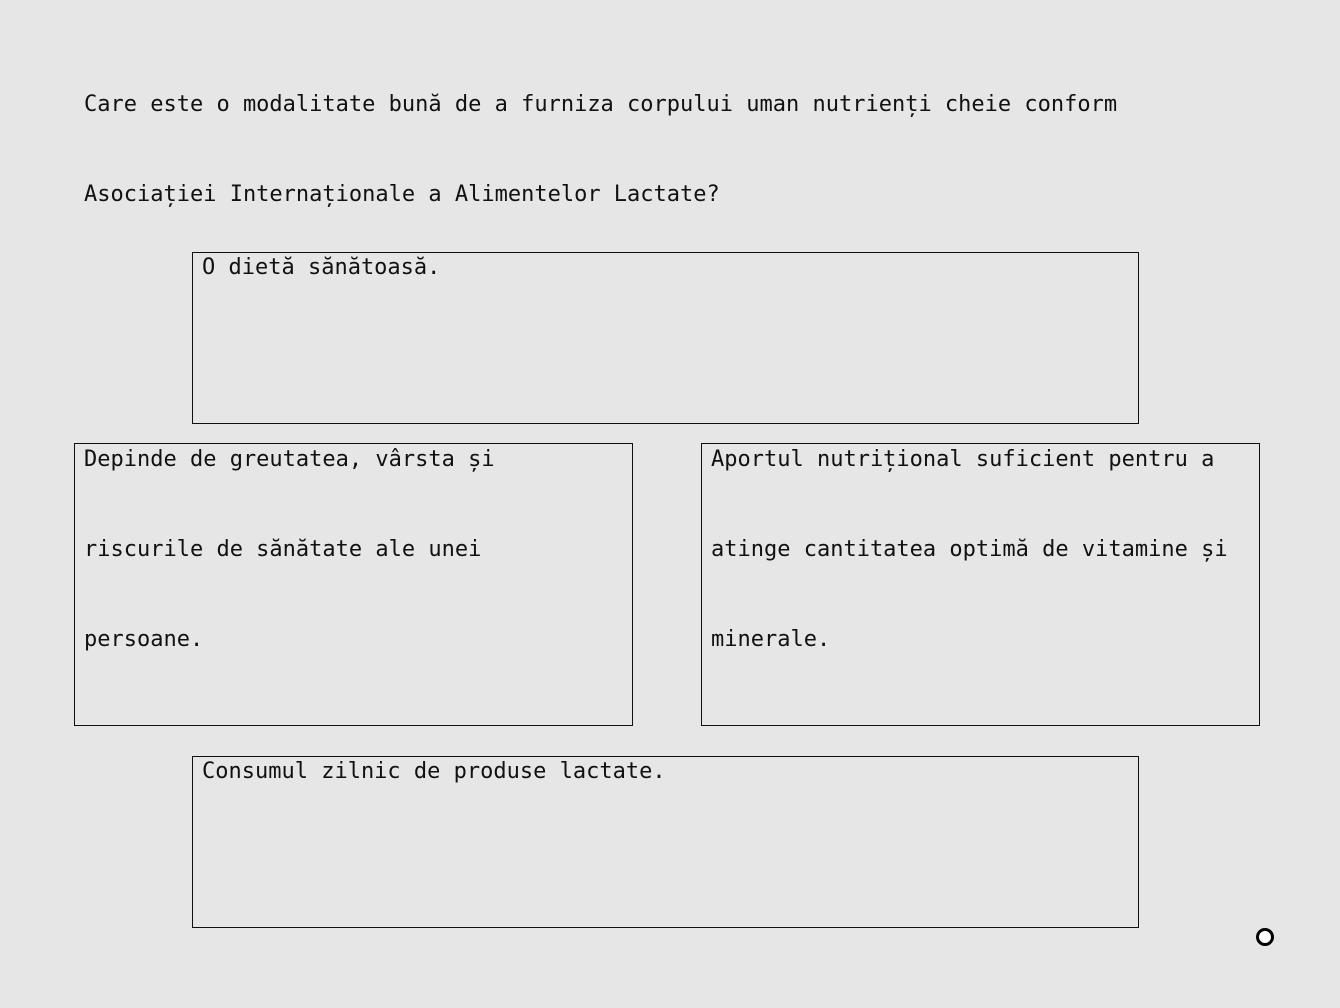 This screenshot has width=1340, height=1008. Describe the element at coordinates (289, 459) in the screenshot. I see `answer-b-line-1: Depinde de greutatea, vârsta și` at that location.